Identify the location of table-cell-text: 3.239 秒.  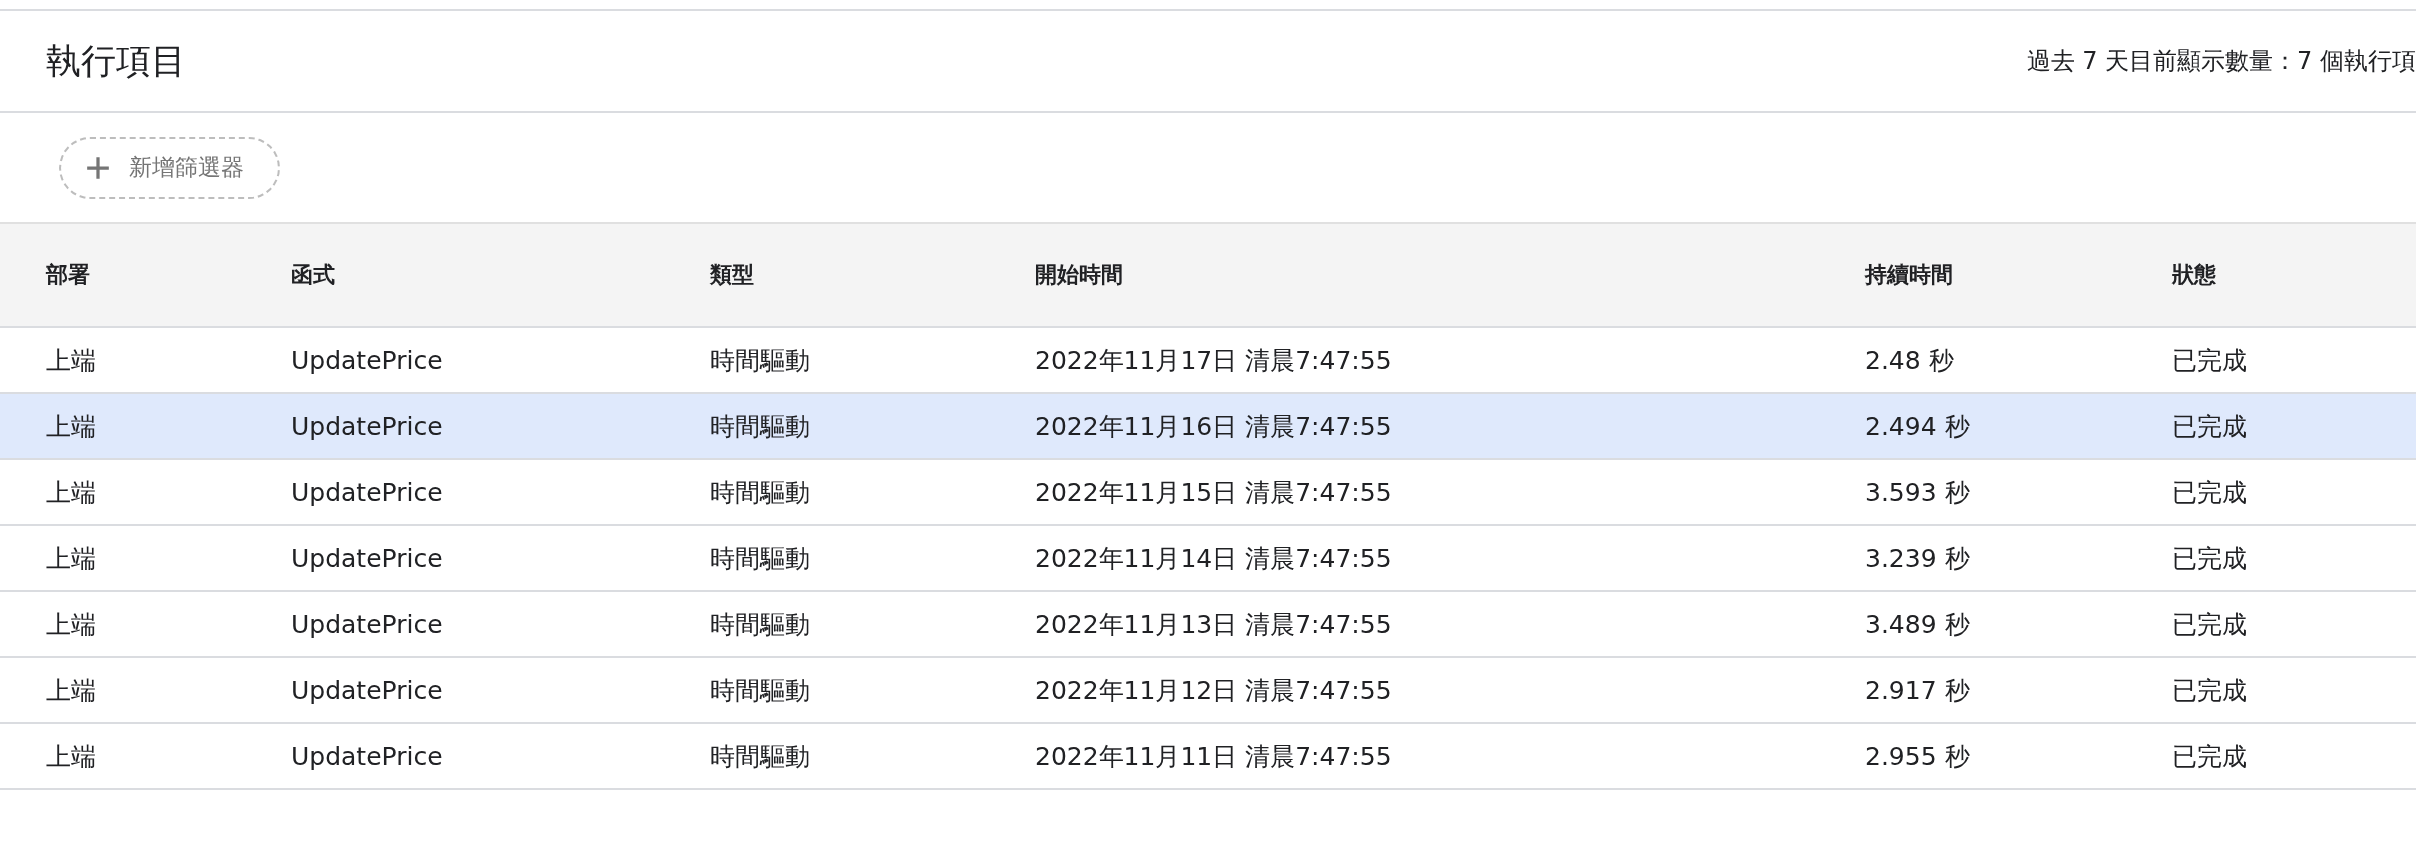
(1917, 558).